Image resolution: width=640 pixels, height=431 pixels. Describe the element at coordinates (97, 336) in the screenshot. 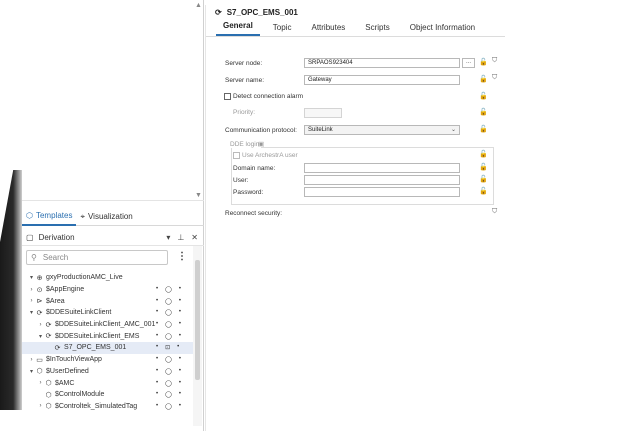

I see `tree-item-label: $DDESuiteLinkClient_EMS` at that location.